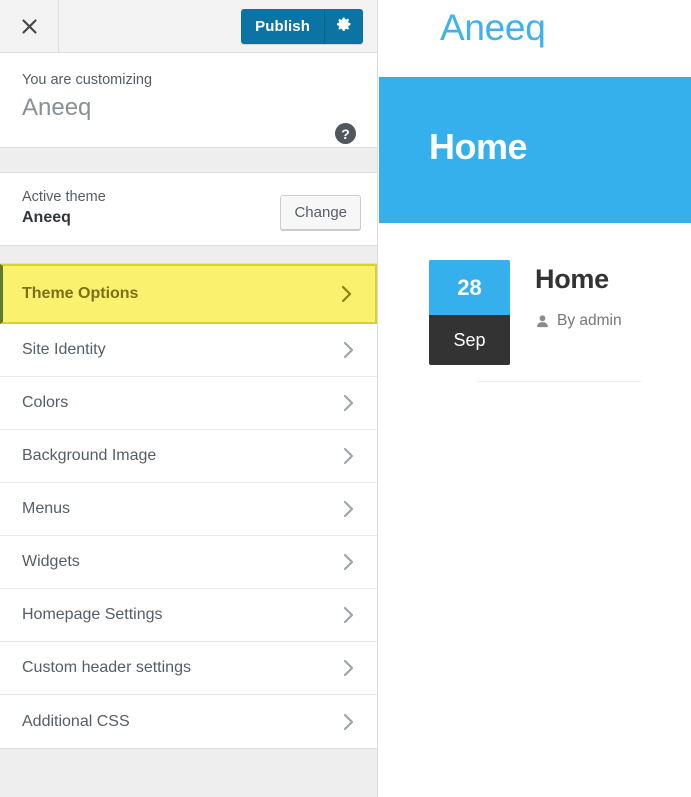 This screenshot has width=691, height=797. Describe the element at coordinates (188, 350) in the screenshot. I see `panel-item-site-identity: Site Identity` at that location.